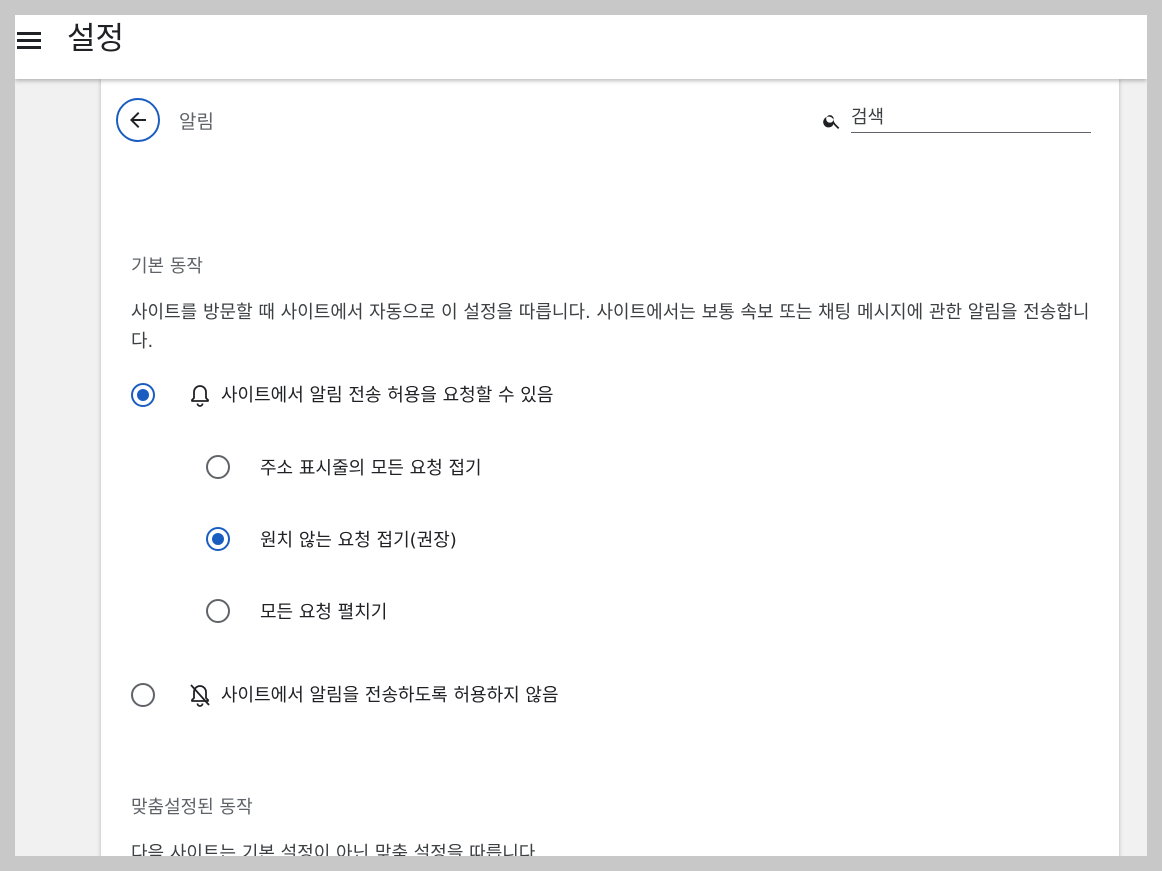 The height and width of the screenshot is (871, 1162). I want to click on radio-quiet-all, so click(218, 467).